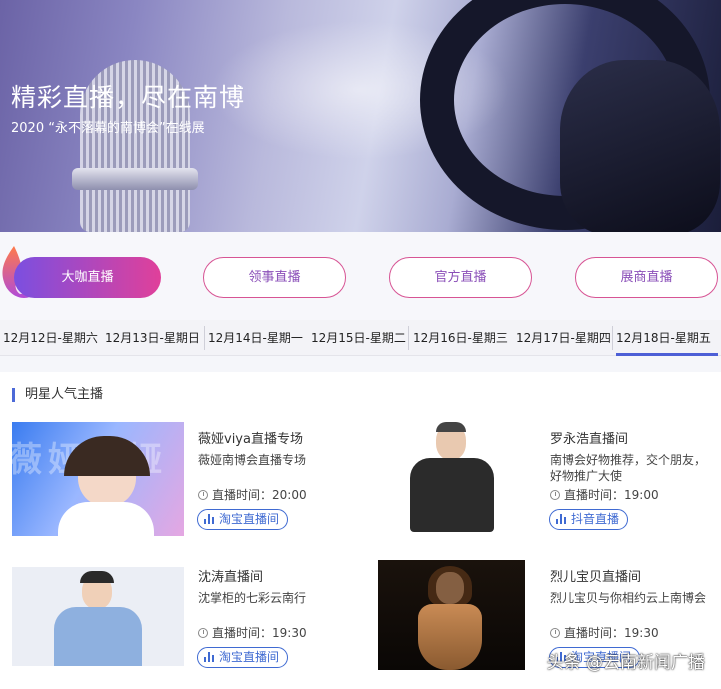  I want to click on streamer-desc: 南博会好物推荐，交个朋友，好物推广大使, so click(628, 468).